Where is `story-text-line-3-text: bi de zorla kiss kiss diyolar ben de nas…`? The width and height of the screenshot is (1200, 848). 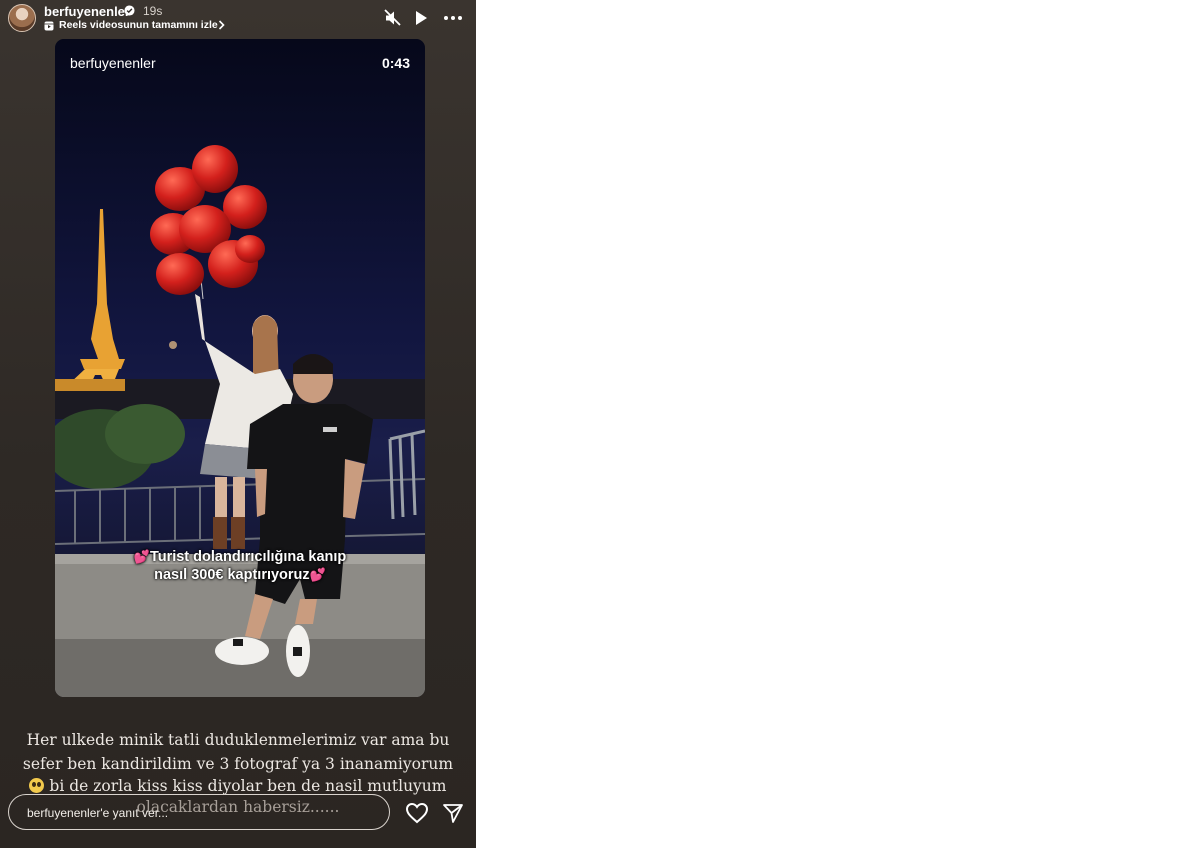 story-text-line-3-text: bi de zorla kiss kiss diyolar ben de nas… is located at coordinates (248, 786).